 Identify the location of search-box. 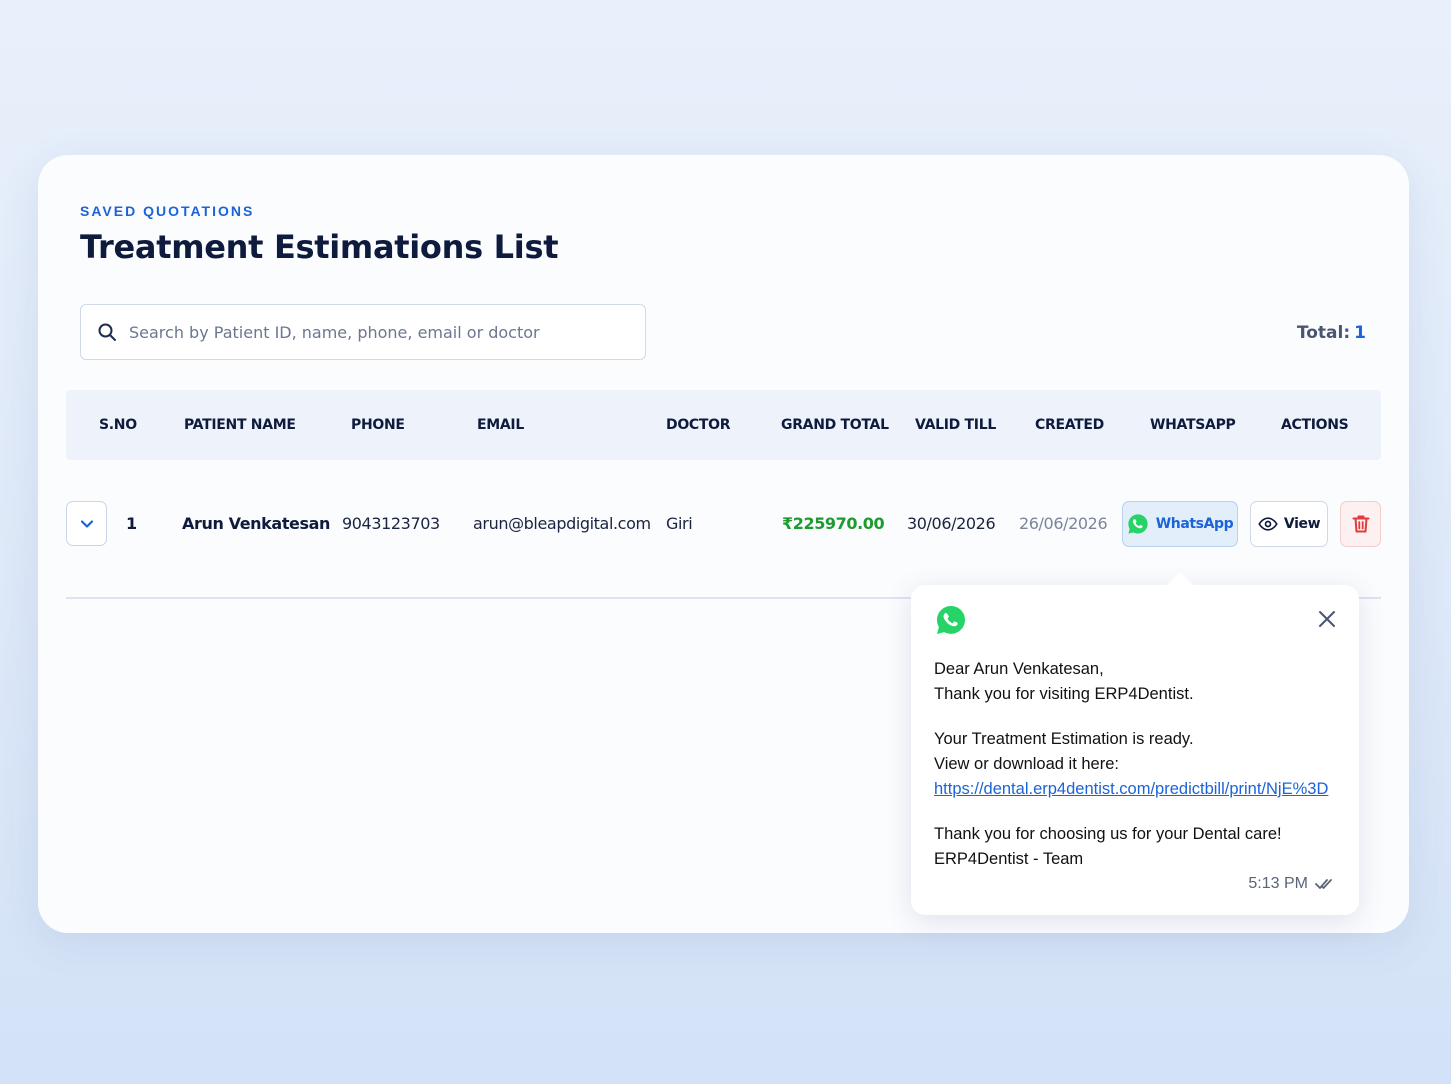
(363, 332).